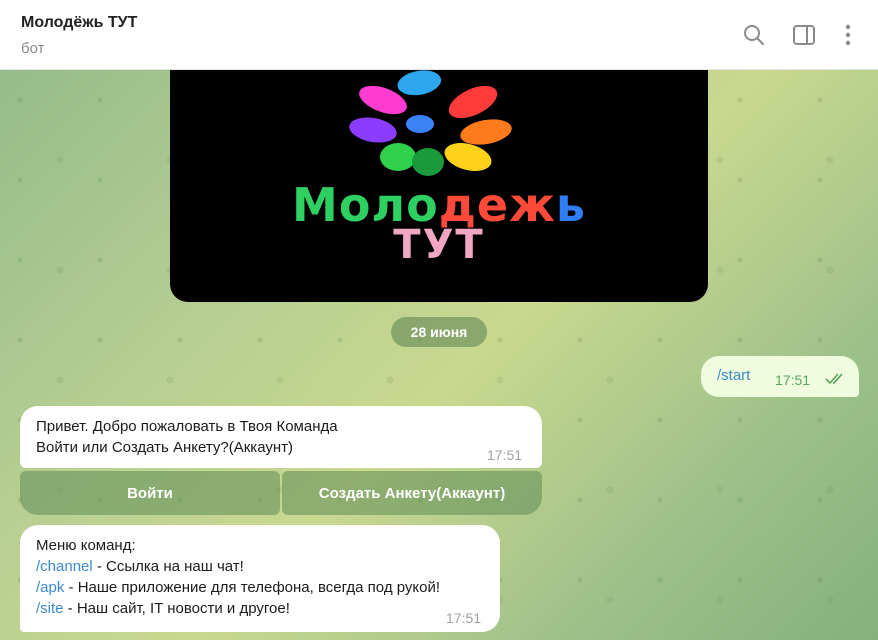  I want to click on command-desc: - Ссылка на наш чат!, so click(168, 566).